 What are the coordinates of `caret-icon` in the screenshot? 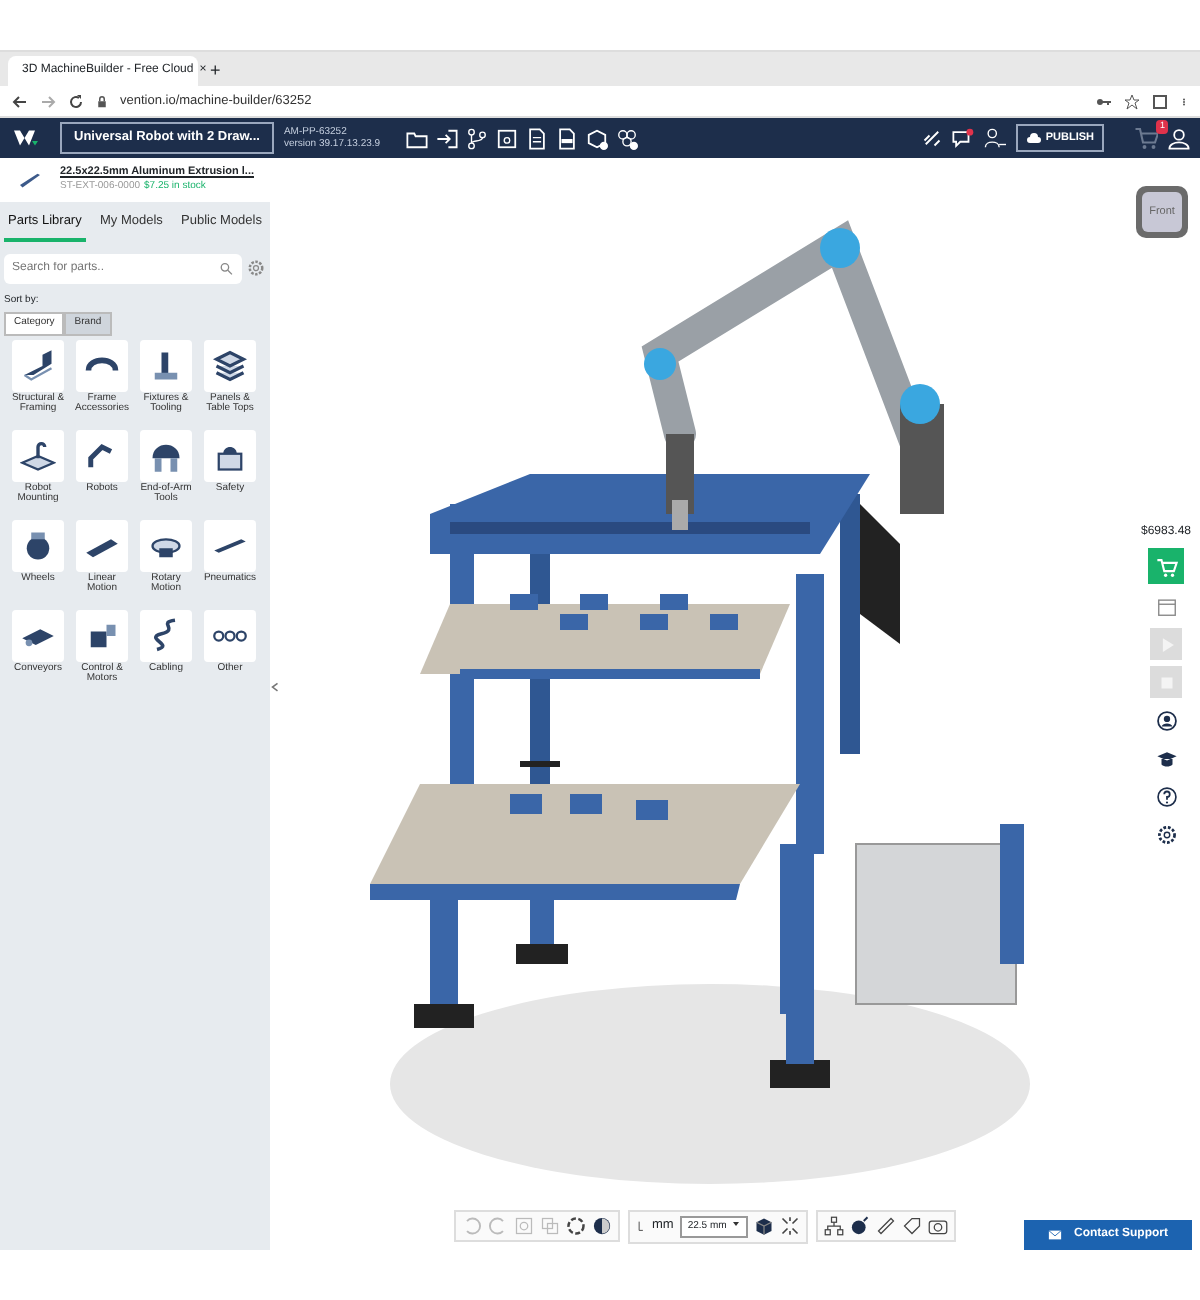 It's located at (736, 1223).